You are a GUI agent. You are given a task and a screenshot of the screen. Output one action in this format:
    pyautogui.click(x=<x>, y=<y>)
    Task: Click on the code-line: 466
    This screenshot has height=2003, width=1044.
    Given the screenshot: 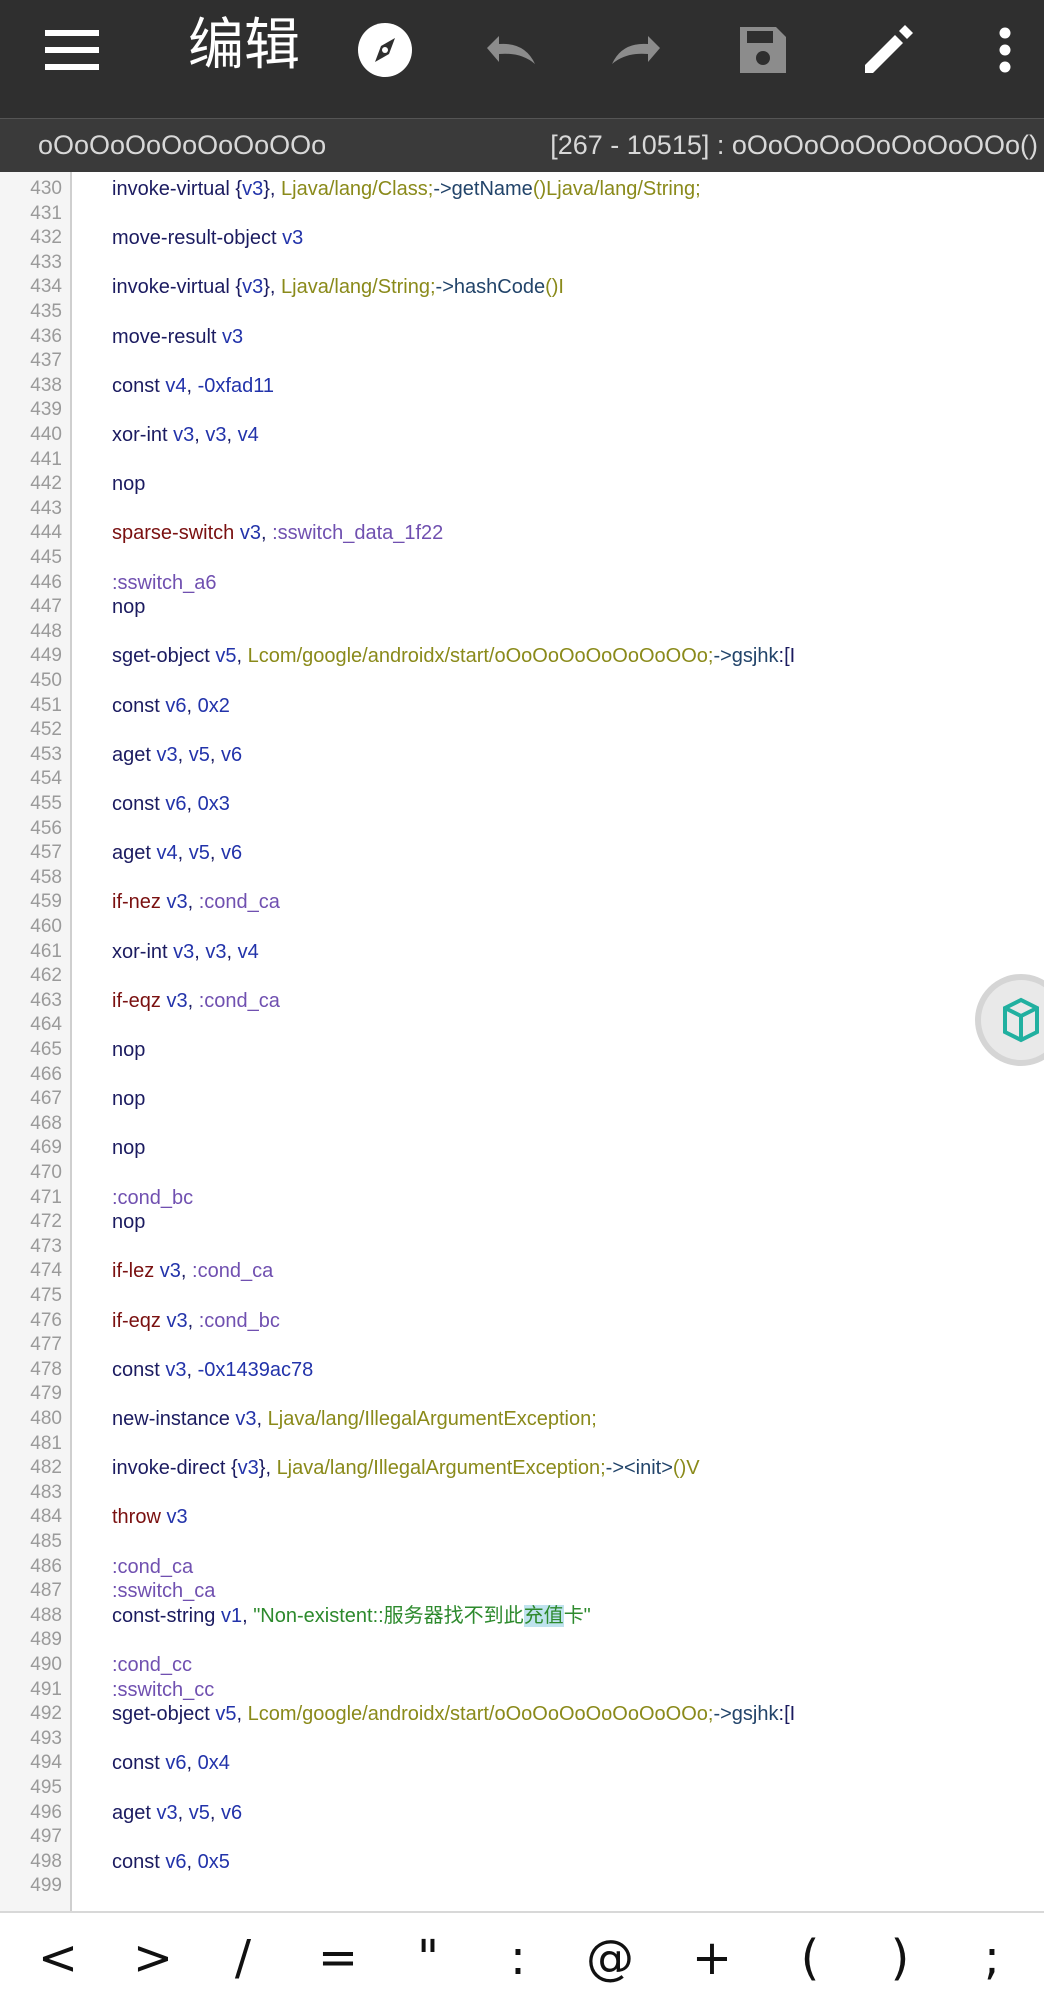 What is the action you would take?
    pyautogui.click(x=522, y=1075)
    